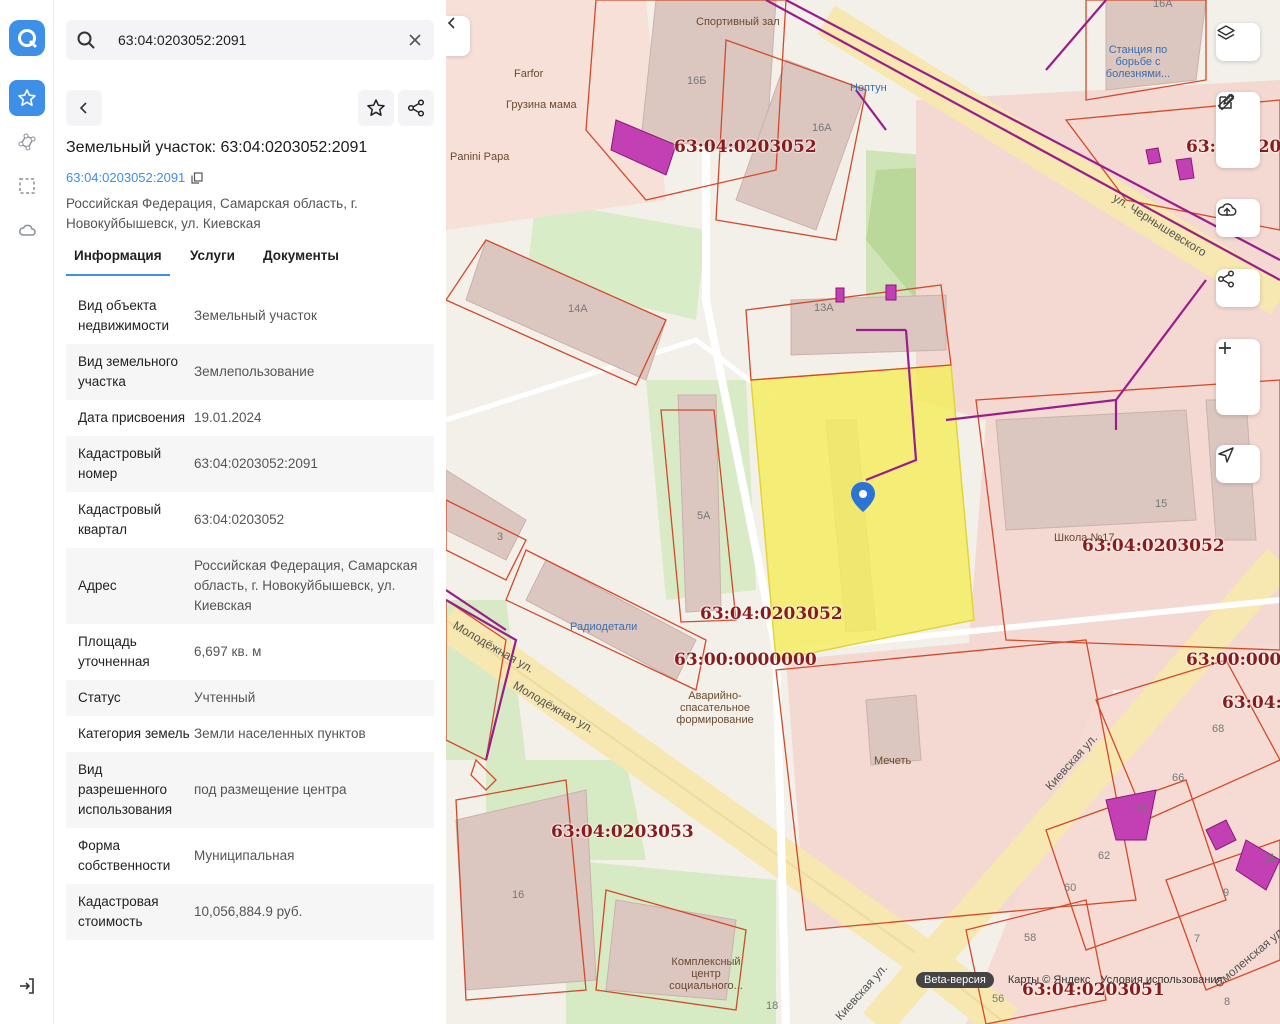  I want to click on poi-school: Школа №17, so click(1084, 538).